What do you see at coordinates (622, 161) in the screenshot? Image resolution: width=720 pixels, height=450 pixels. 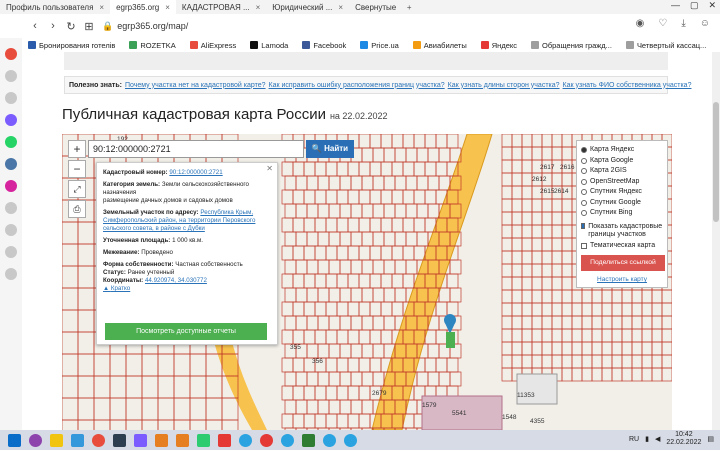 I see `layer-option: Карта Google` at bounding box center [622, 161].